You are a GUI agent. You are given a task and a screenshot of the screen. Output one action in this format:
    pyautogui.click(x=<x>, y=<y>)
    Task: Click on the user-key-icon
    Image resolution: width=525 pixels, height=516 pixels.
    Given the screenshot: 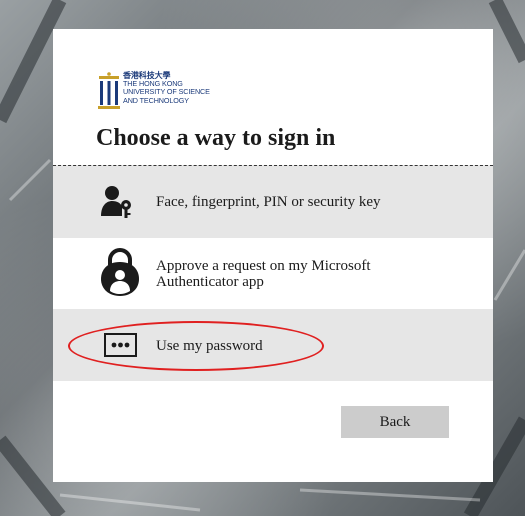 What is the action you would take?
    pyautogui.click(x=116, y=202)
    